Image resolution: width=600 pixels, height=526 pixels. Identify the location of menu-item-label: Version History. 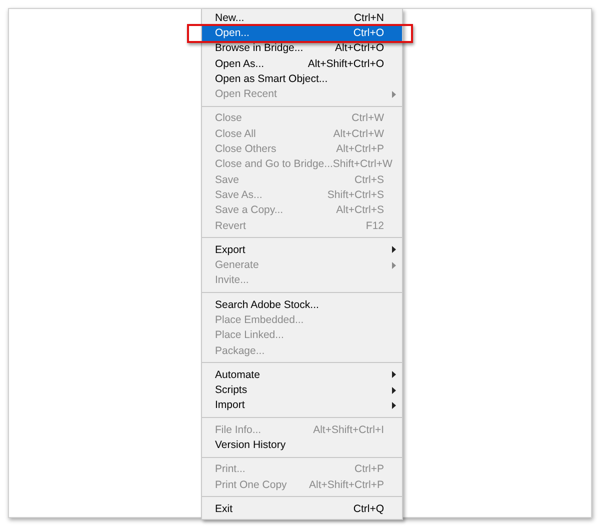
(251, 445).